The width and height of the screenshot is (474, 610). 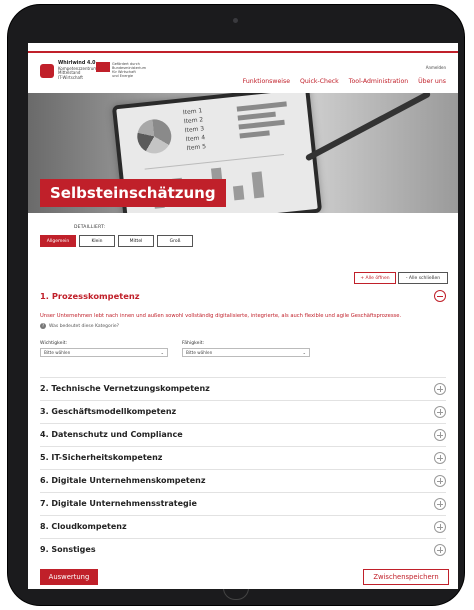 I want to click on logo-subtitle-2: IT-Wirtschaft, so click(x=70, y=77).